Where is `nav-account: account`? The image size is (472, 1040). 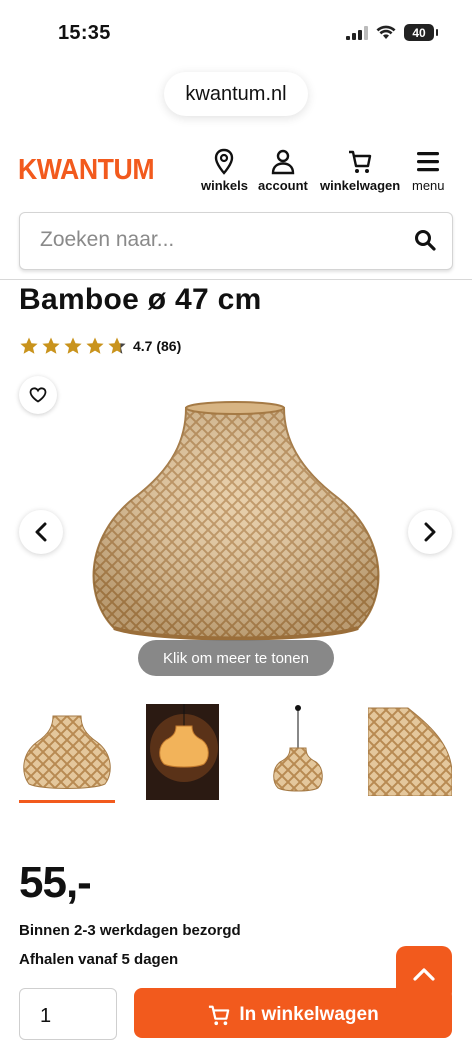 nav-account: account is located at coordinates (283, 170).